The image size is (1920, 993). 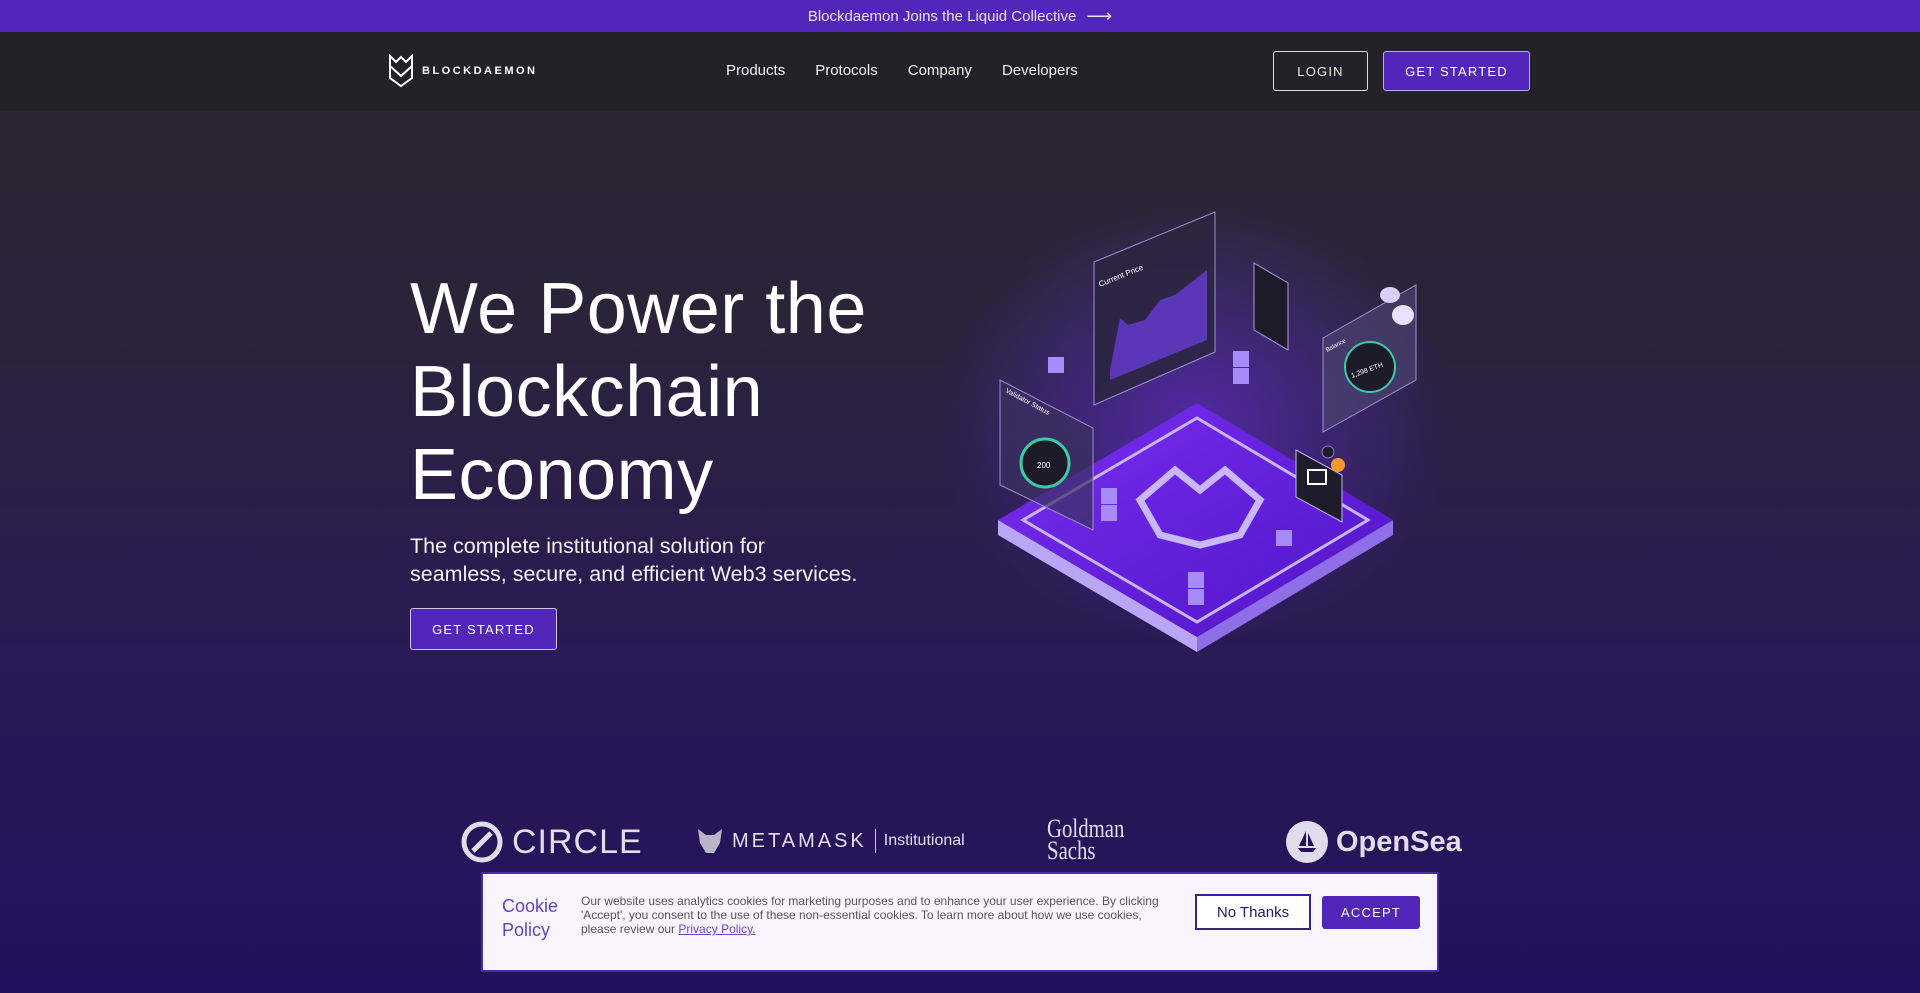 I want to click on logo: BLOCKDAEMON, so click(x=463, y=71).